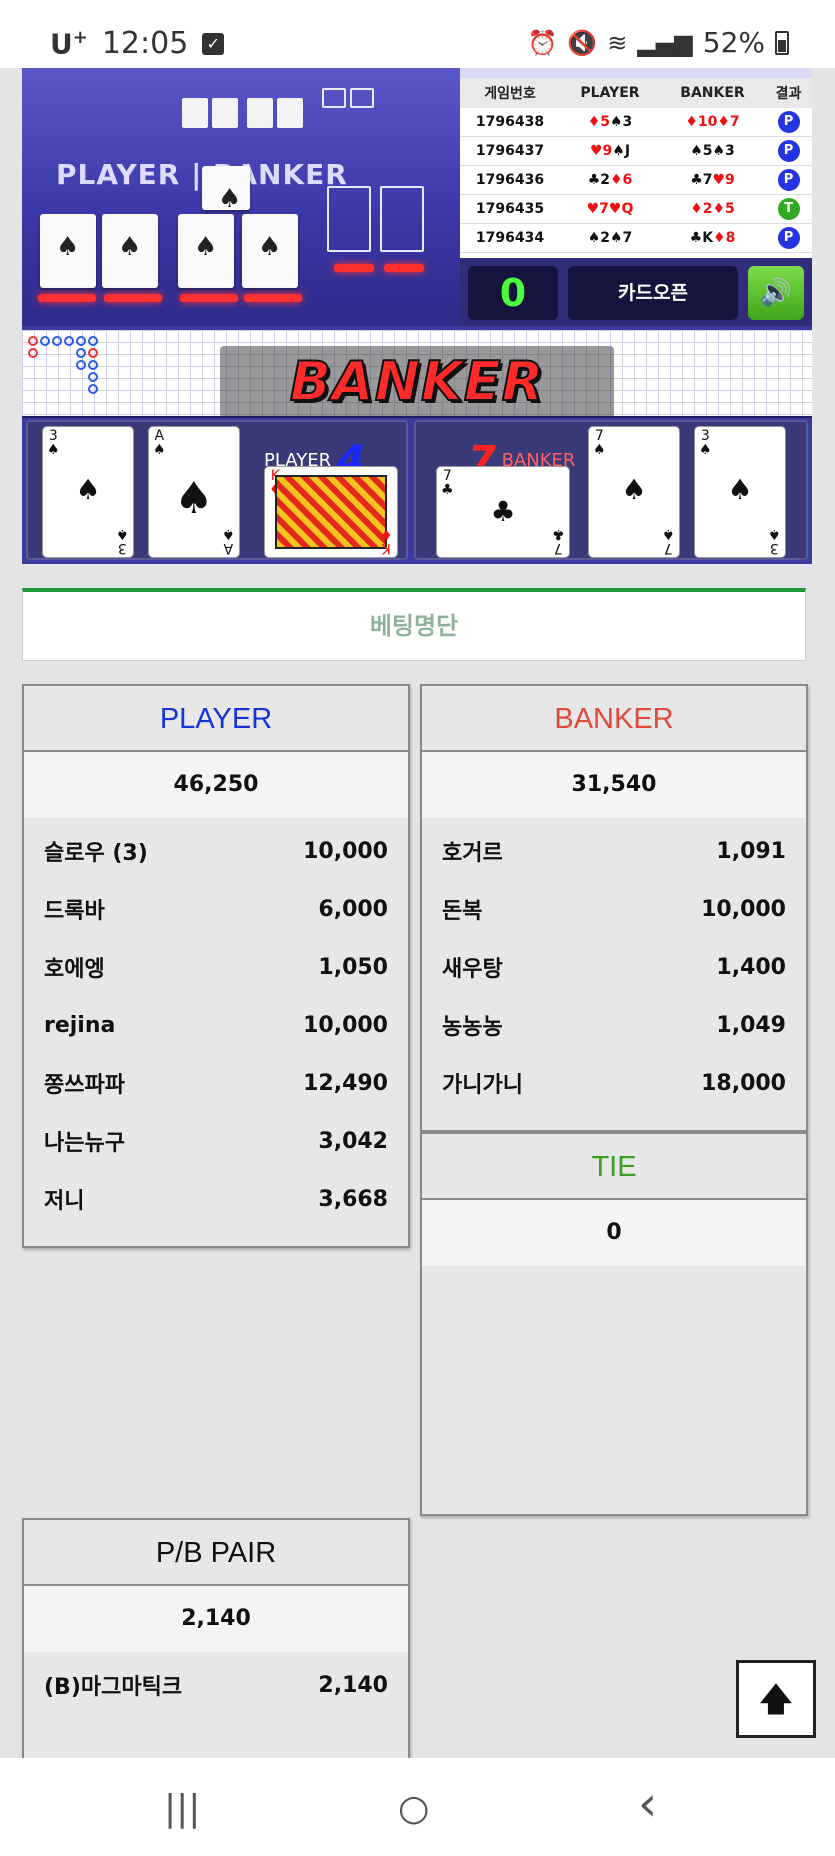  What do you see at coordinates (462, 911) in the screenshot?
I see `bettor-name: 돈복` at bounding box center [462, 911].